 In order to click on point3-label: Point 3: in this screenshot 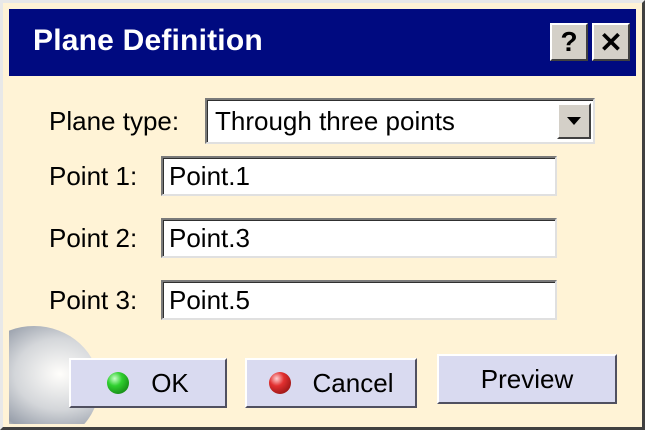, I will do `click(93, 300)`.